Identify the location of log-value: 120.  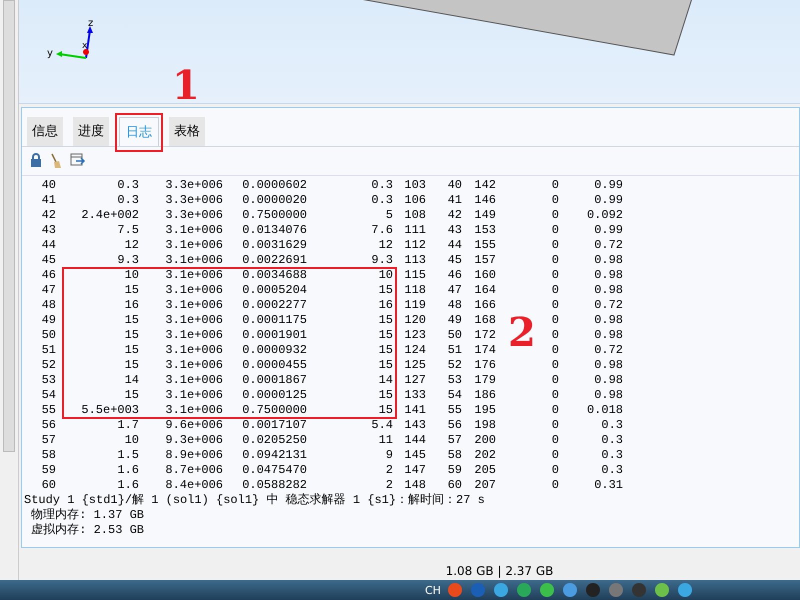
(415, 320).